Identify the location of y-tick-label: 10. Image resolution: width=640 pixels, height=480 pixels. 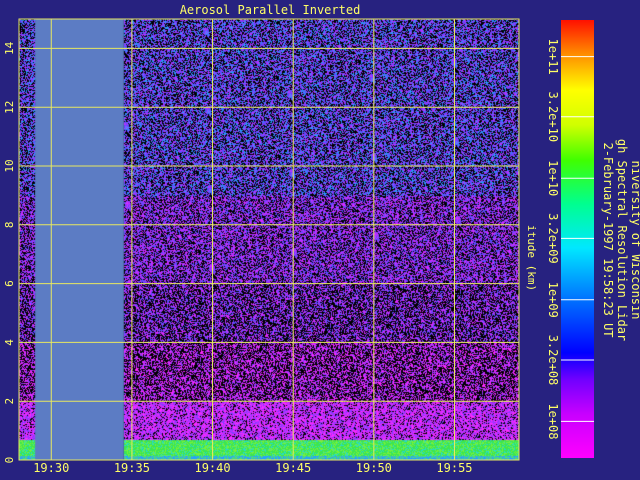
(9, 165).